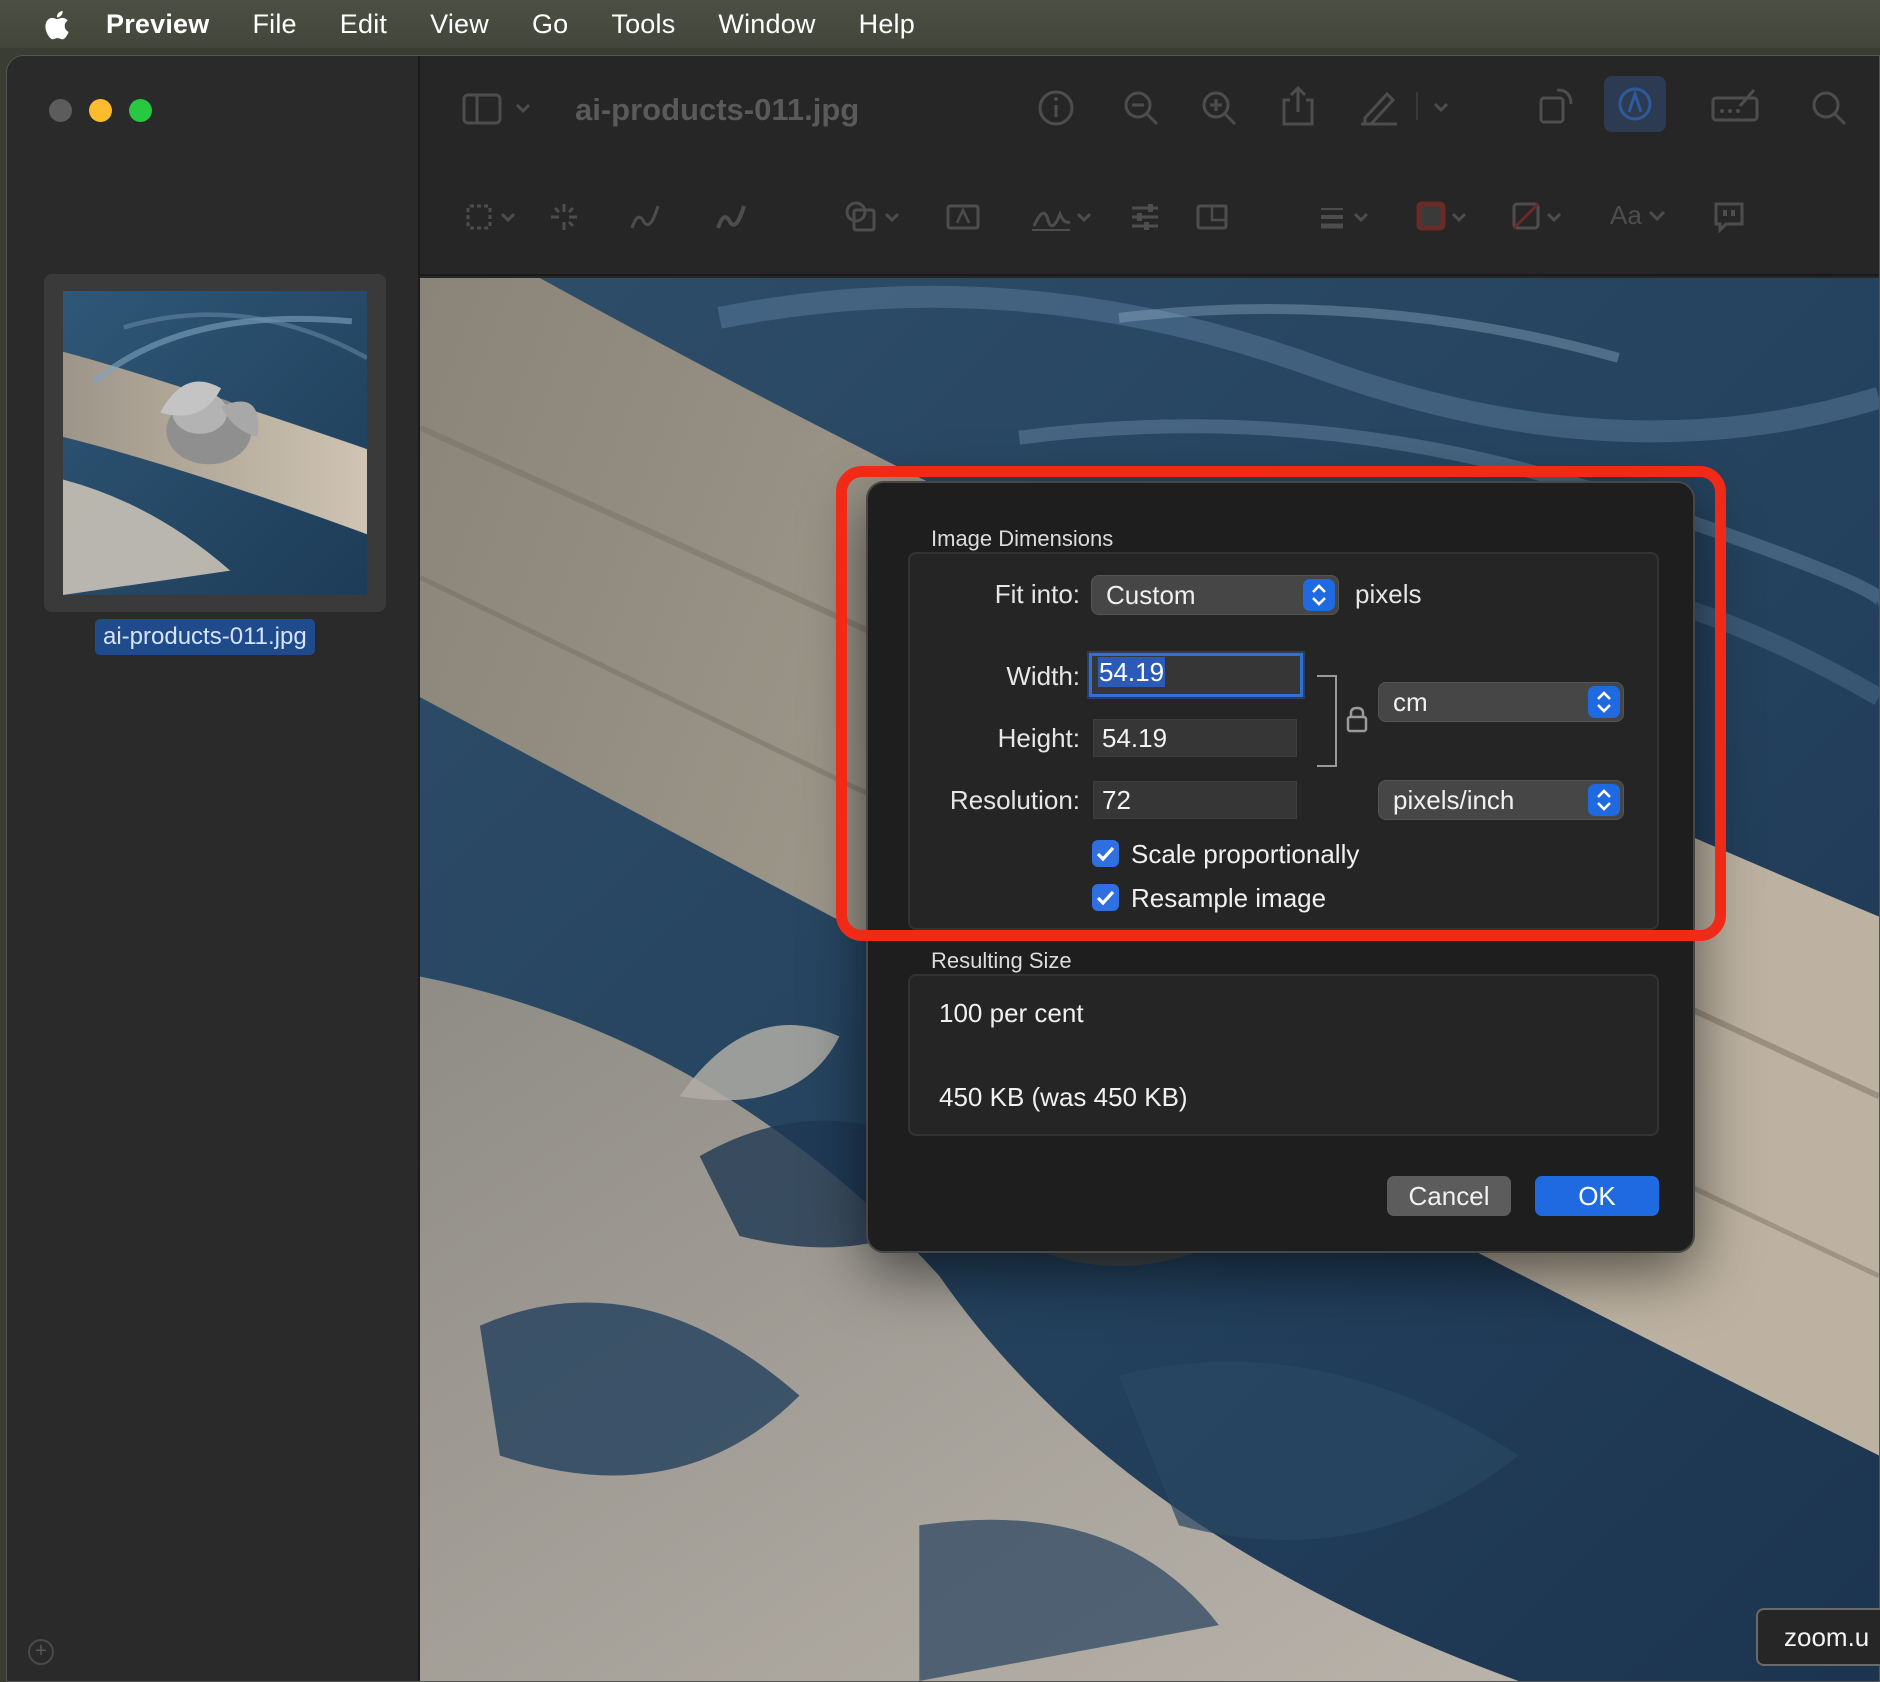 This screenshot has height=1682, width=1880. What do you see at coordinates (1829, 108) in the screenshot?
I see `search-icon` at bounding box center [1829, 108].